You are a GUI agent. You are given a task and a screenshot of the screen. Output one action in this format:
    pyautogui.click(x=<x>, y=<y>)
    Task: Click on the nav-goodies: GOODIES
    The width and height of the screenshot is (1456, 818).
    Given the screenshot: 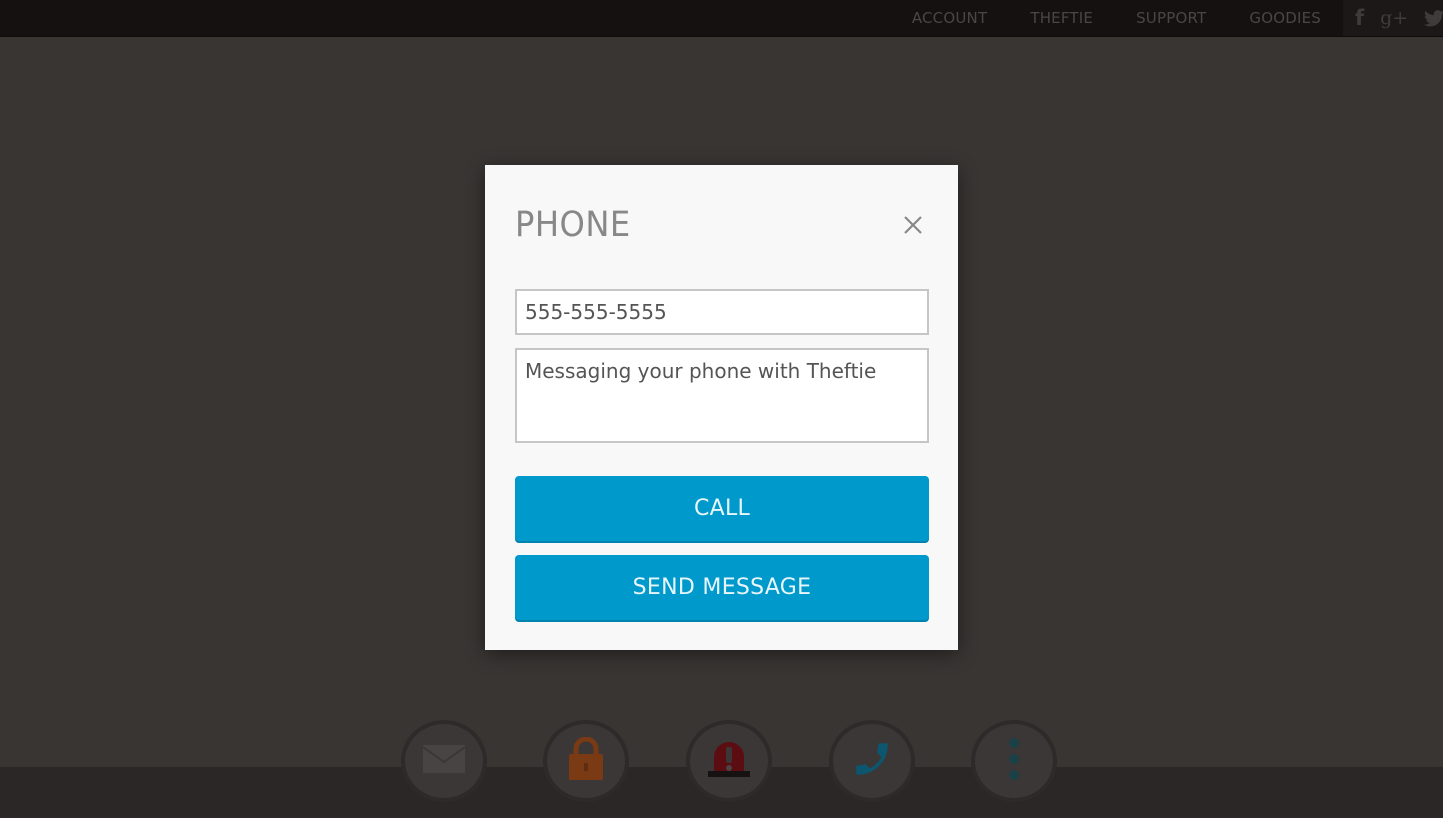 What is the action you would take?
    pyautogui.click(x=1285, y=18)
    